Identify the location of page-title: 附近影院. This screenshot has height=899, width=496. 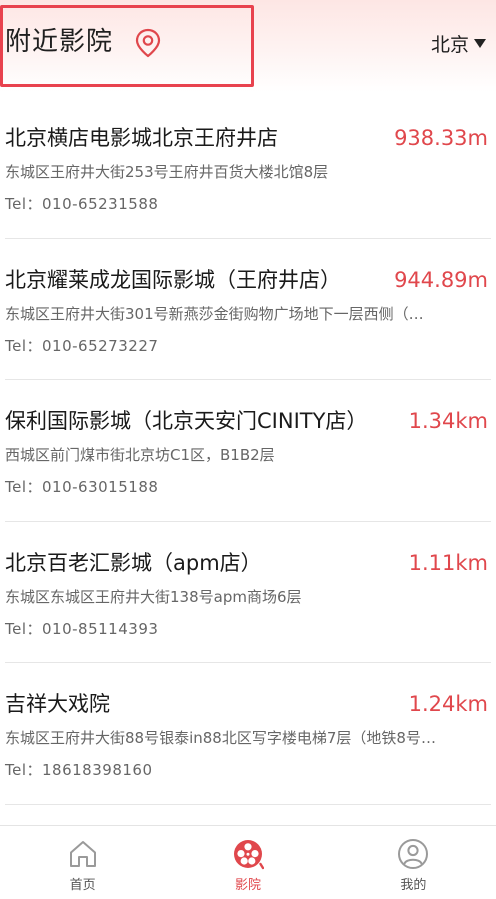
(59, 42).